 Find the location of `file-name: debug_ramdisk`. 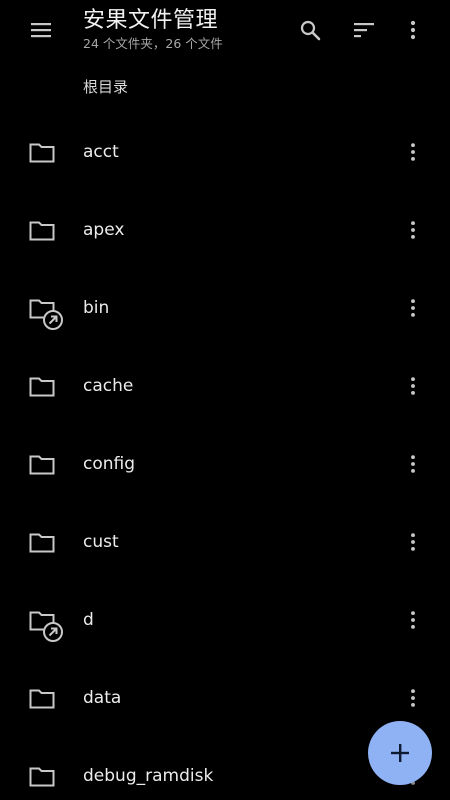

file-name: debug_ramdisk is located at coordinates (148, 776).